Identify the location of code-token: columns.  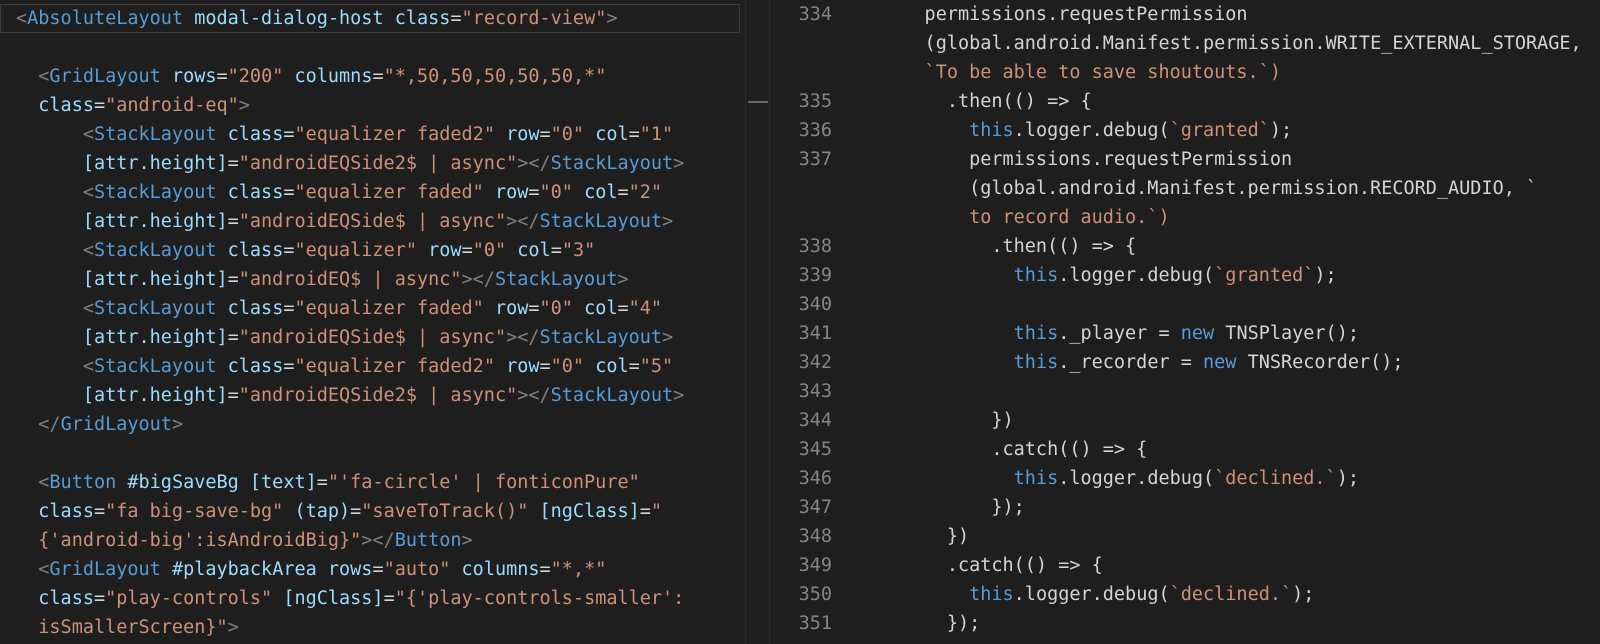
(495, 569).